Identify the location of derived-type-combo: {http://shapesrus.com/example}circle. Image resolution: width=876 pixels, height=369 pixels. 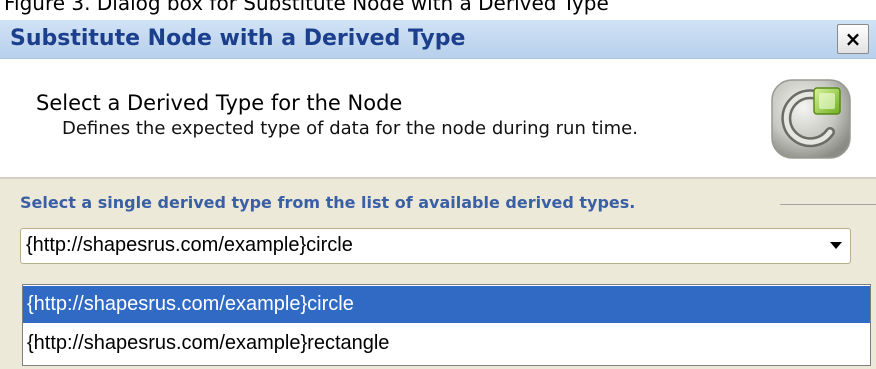
(435, 246).